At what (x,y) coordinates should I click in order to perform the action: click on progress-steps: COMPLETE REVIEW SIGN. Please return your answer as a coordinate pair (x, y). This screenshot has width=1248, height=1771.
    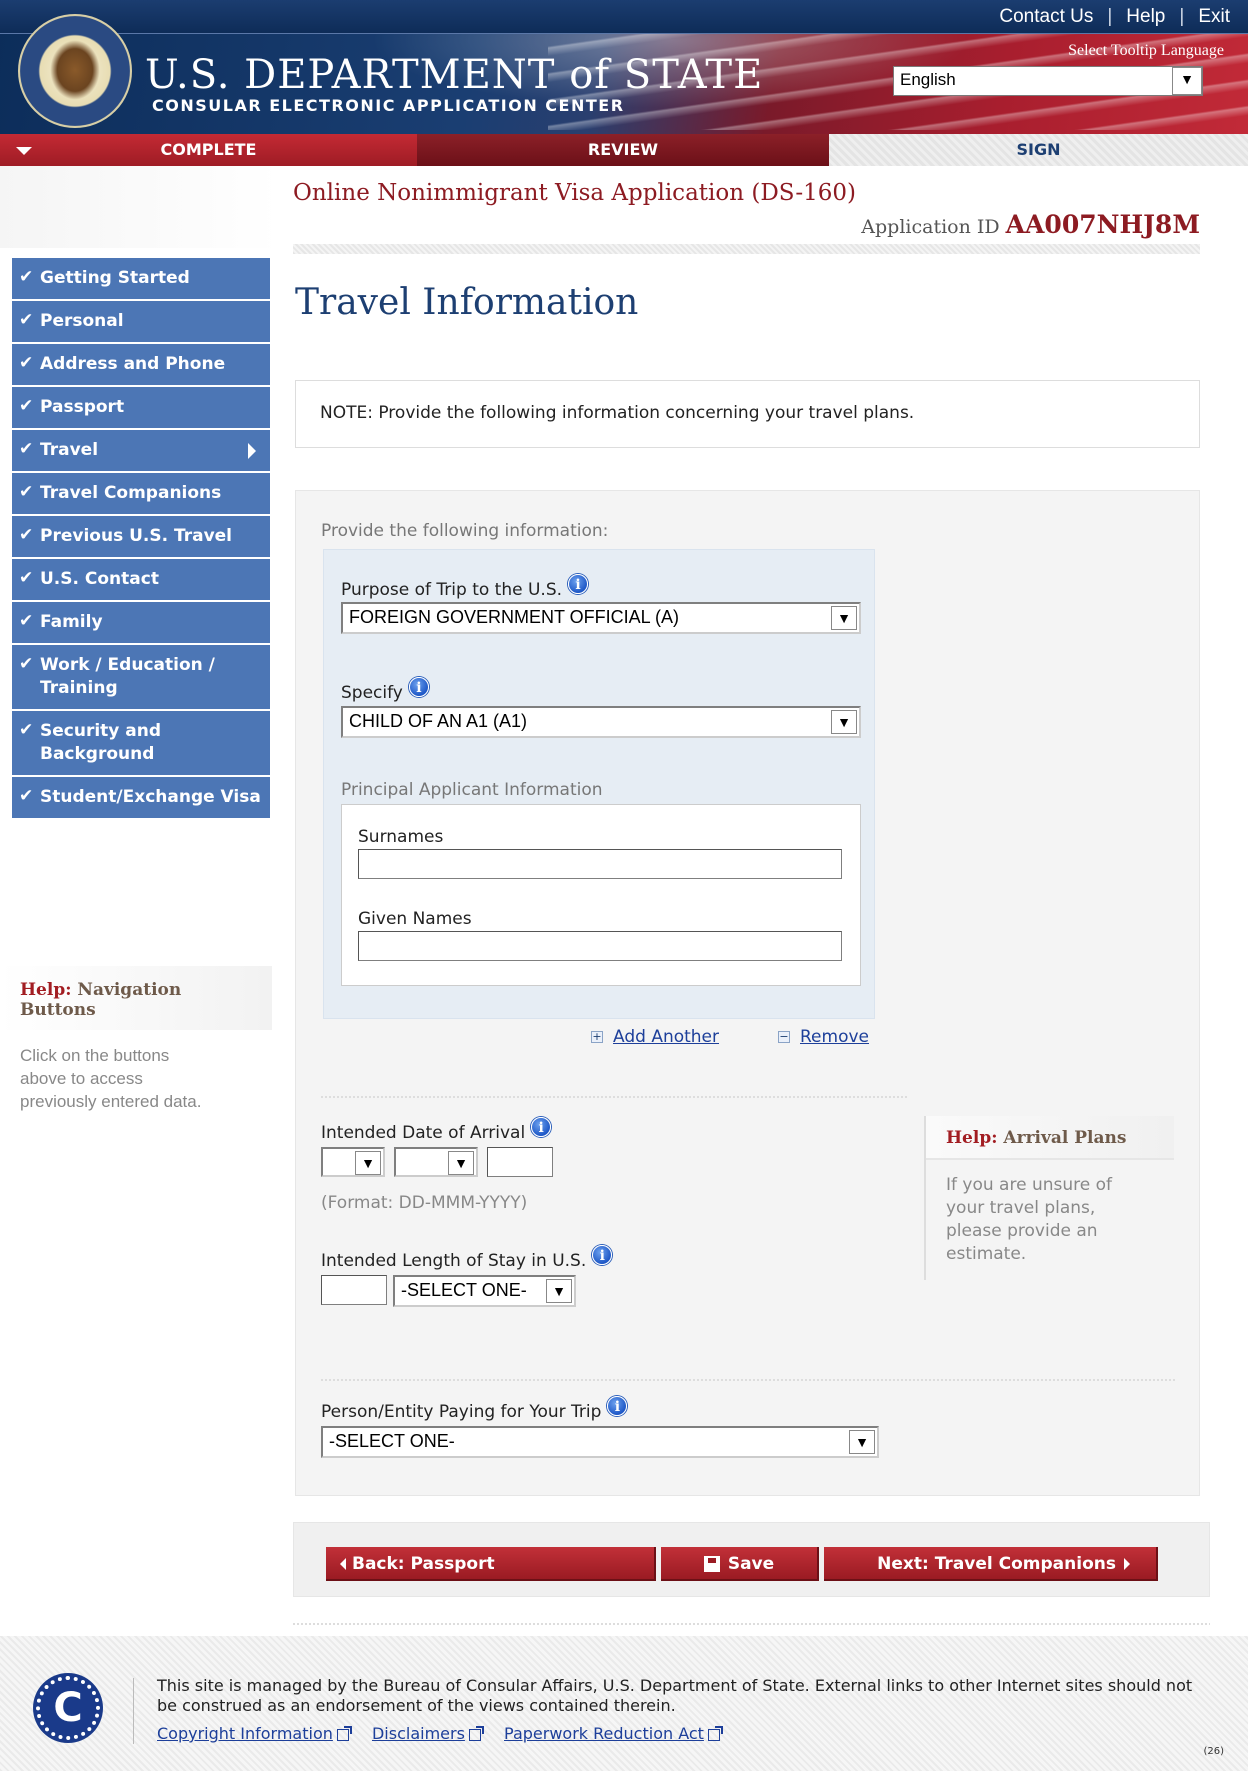
    Looking at the image, I should click on (624, 150).